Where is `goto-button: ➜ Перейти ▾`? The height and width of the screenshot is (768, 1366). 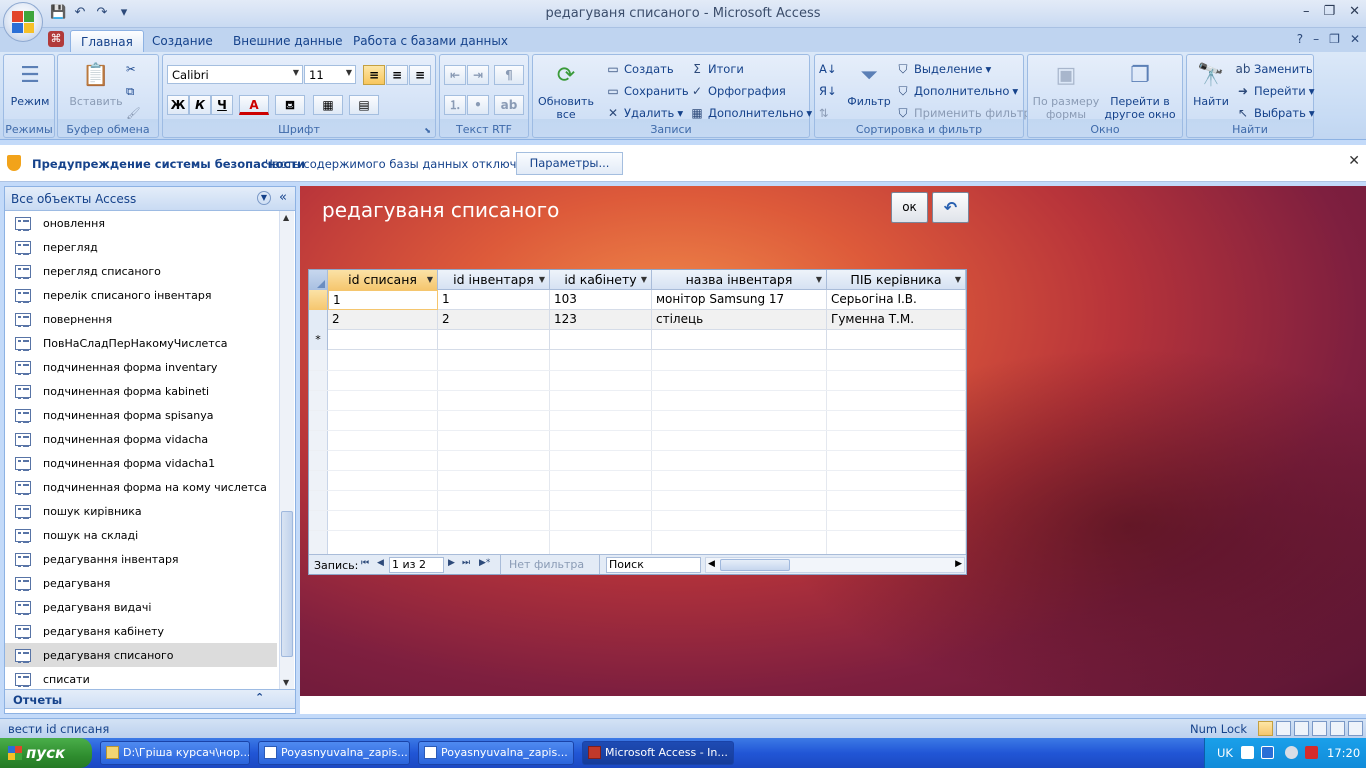
goto-button: ➜ Перейти ▾ is located at coordinates (1275, 91).